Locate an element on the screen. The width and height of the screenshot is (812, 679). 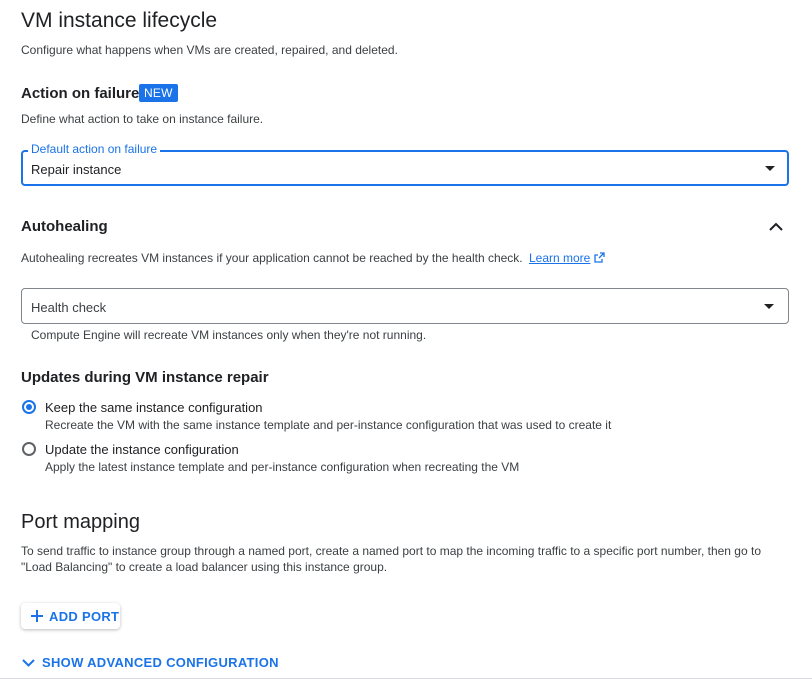
action-on-failure-title: Action on failure is located at coordinates (80, 93).